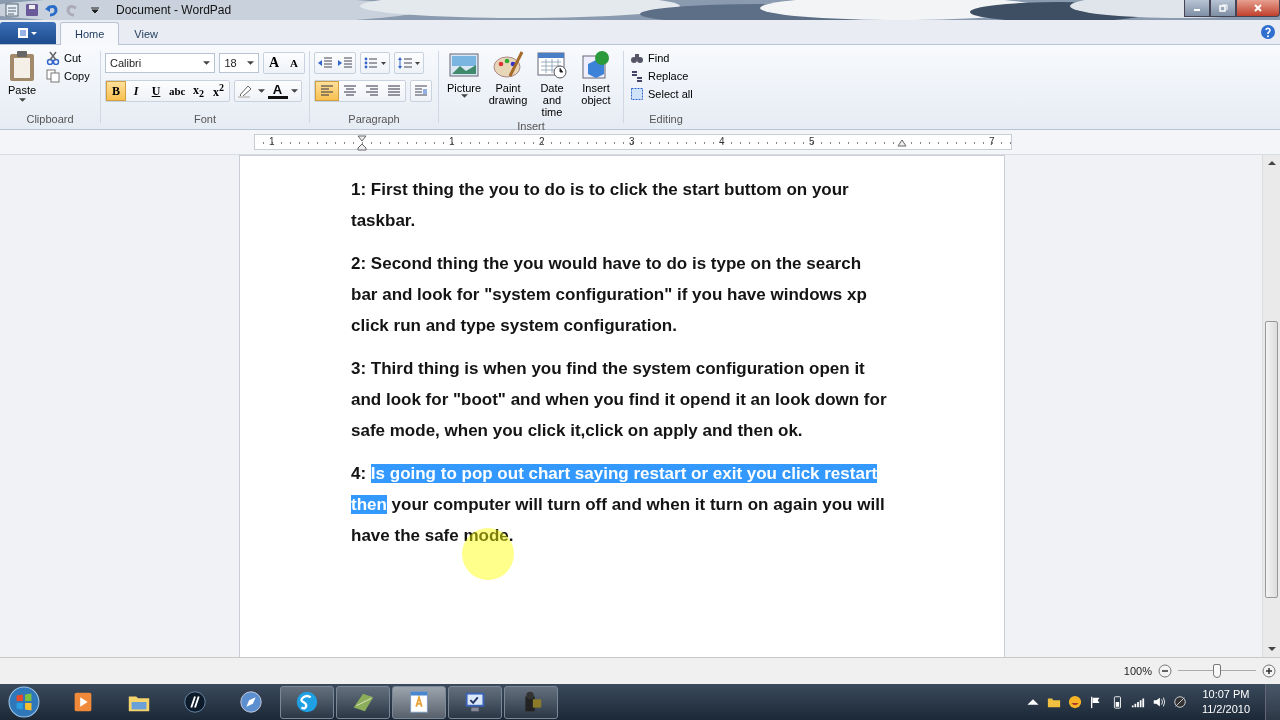 The width and height of the screenshot is (1280, 720). I want to click on zoom-level: 100%, so click(1137, 671).